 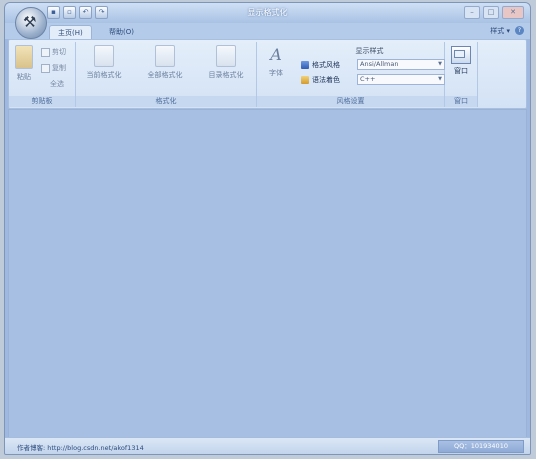 I want to click on close-button: ✕, so click(x=513, y=12).